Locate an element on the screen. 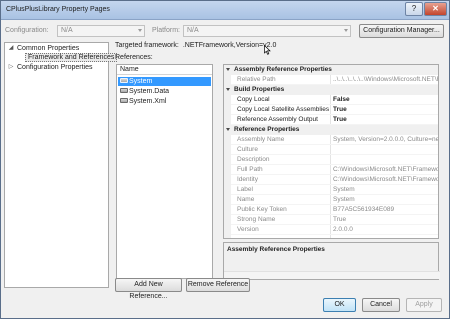  apply-button: Apply is located at coordinates (424, 305).